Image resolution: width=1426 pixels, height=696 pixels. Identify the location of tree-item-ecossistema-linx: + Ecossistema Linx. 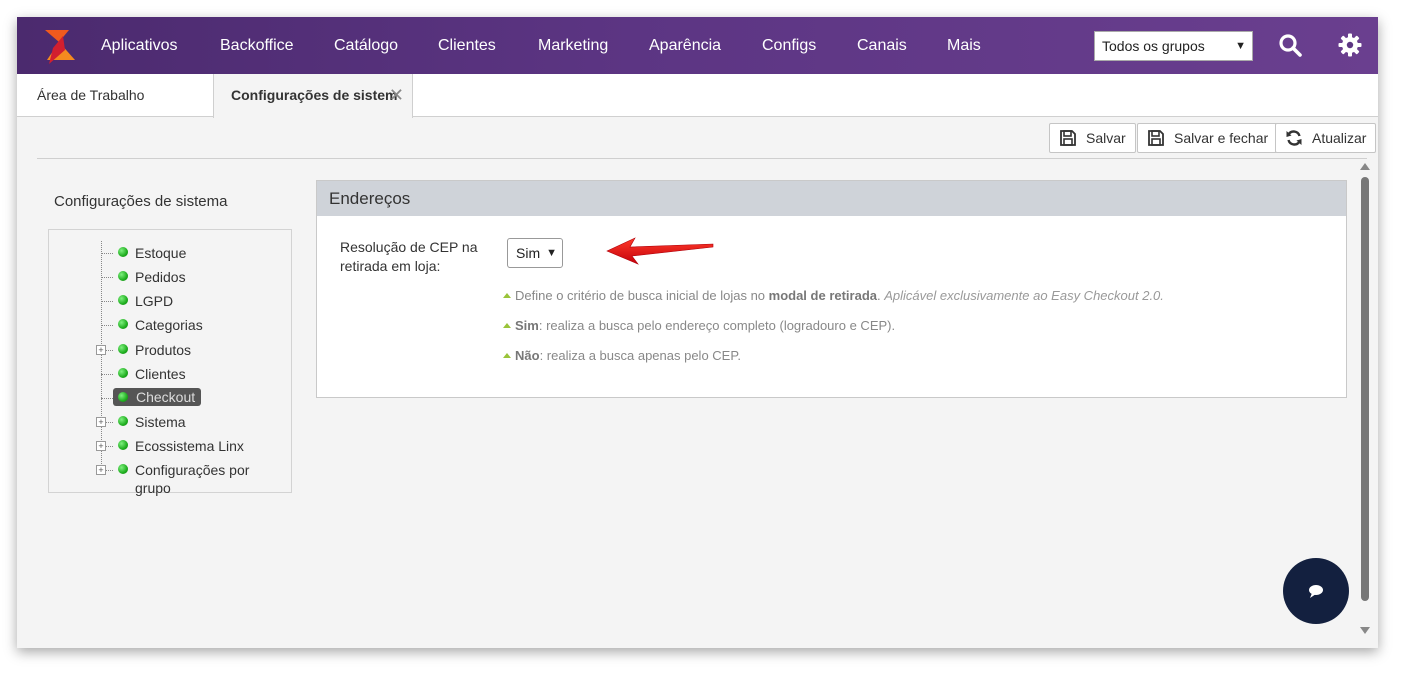
(169, 446).